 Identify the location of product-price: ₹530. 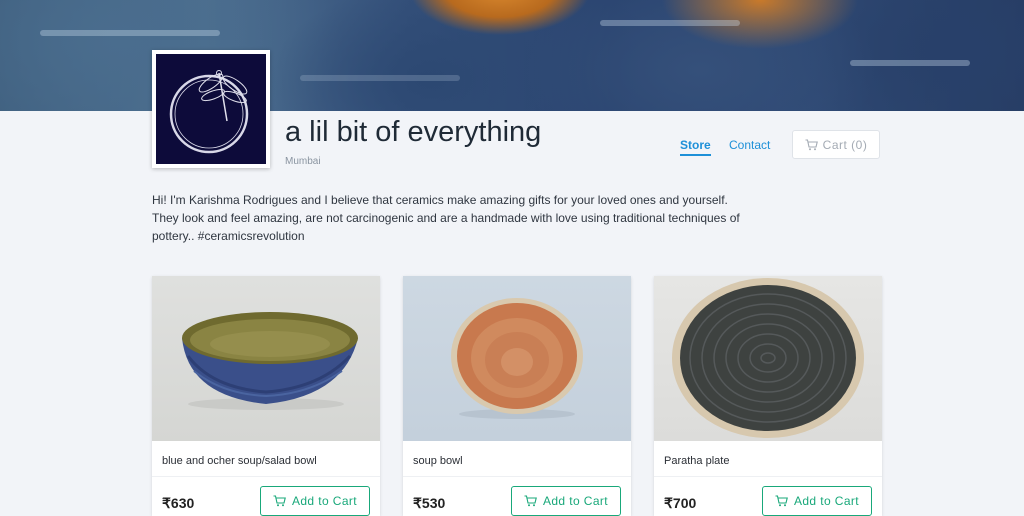
(429, 503).